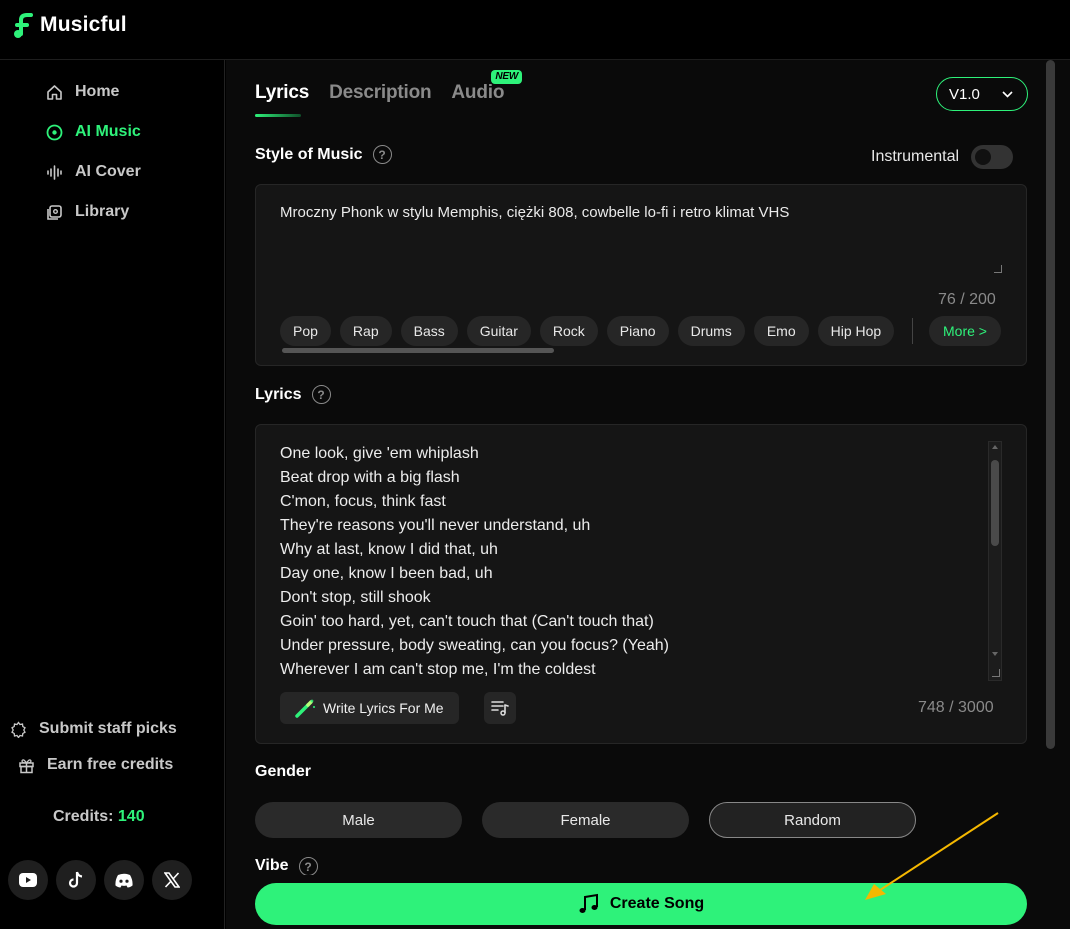  Describe the element at coordinates (380, 93) in the screenshot. I see `tab-description: Description` at that location.